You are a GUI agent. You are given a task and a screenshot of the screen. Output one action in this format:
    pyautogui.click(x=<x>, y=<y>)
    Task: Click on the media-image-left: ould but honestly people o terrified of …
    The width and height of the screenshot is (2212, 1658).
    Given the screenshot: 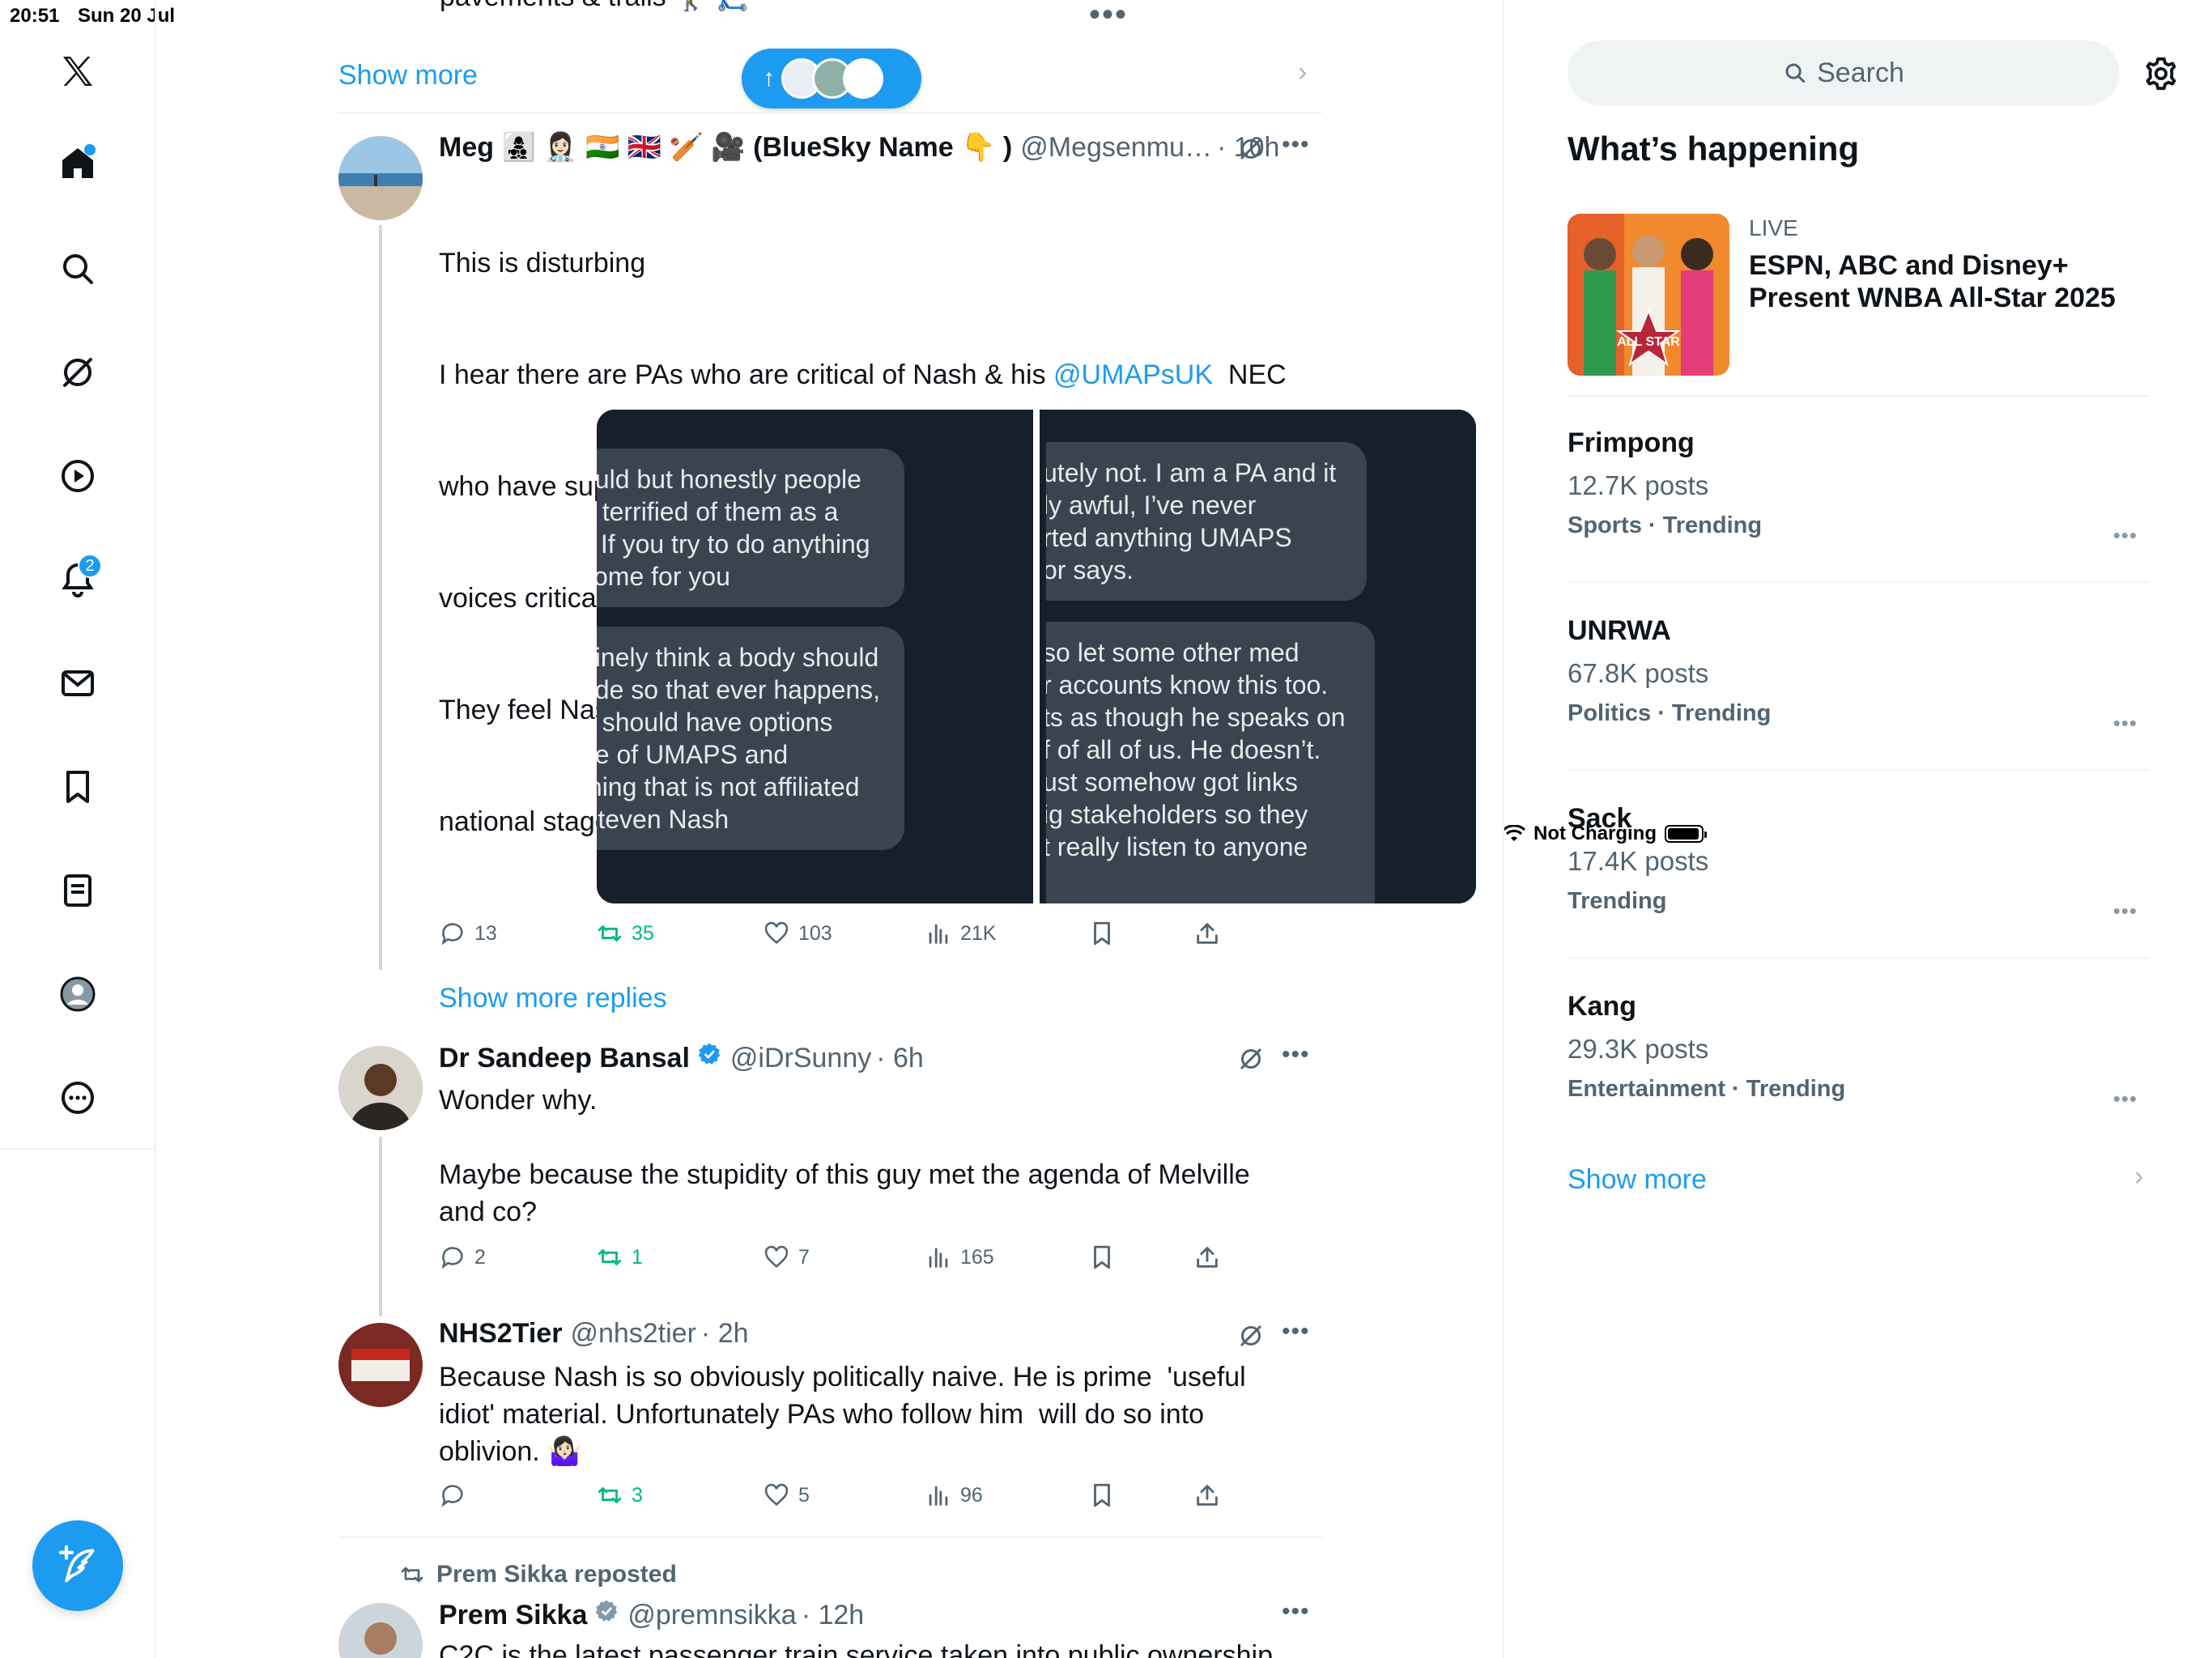 What is the action you would take?
    pyautogui.click(x=812, y=656)
    